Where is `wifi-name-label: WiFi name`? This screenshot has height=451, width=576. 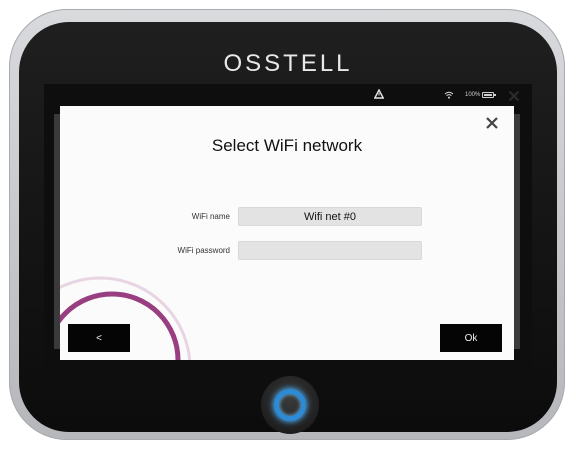
wifi-name-label: WiFi name is located at coordinates (210, 216).